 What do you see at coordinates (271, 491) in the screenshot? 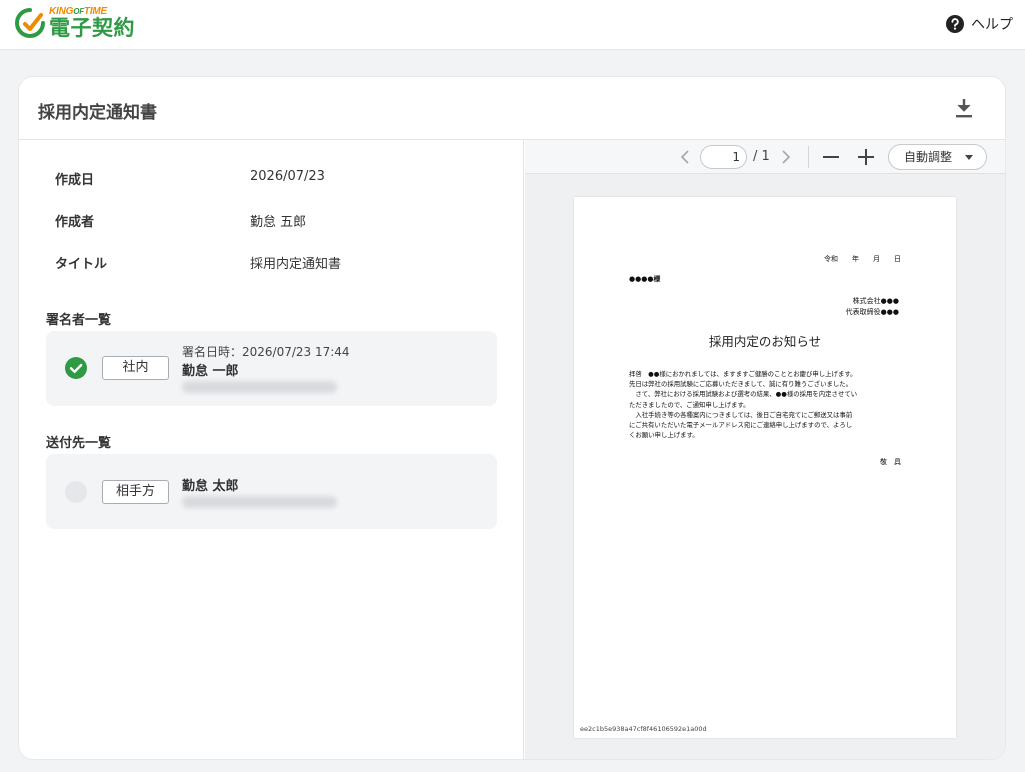
I see `recipient-item: 相手方 勤怠 太郎` at bounding box center [271, 491].